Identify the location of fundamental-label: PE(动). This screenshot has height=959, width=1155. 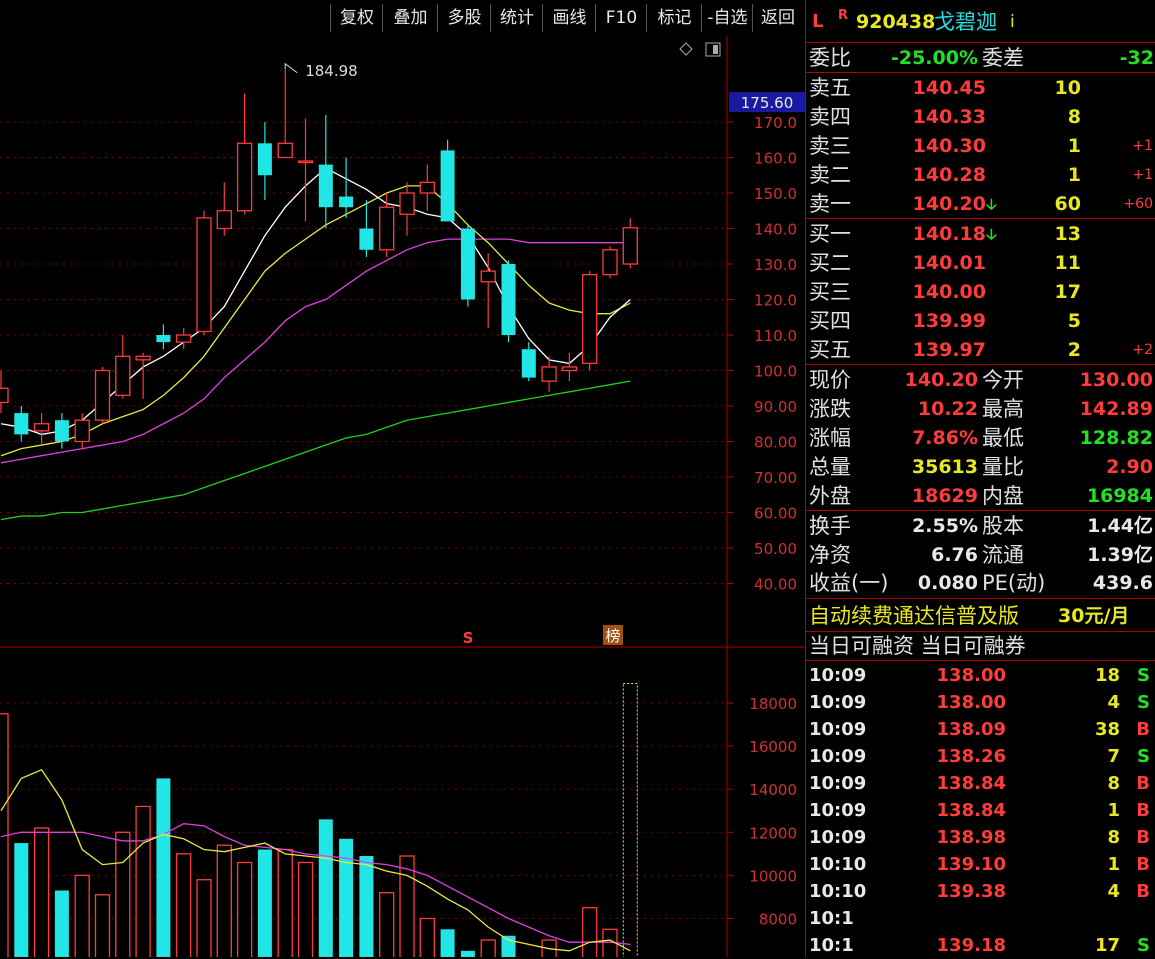
(1014, 583).